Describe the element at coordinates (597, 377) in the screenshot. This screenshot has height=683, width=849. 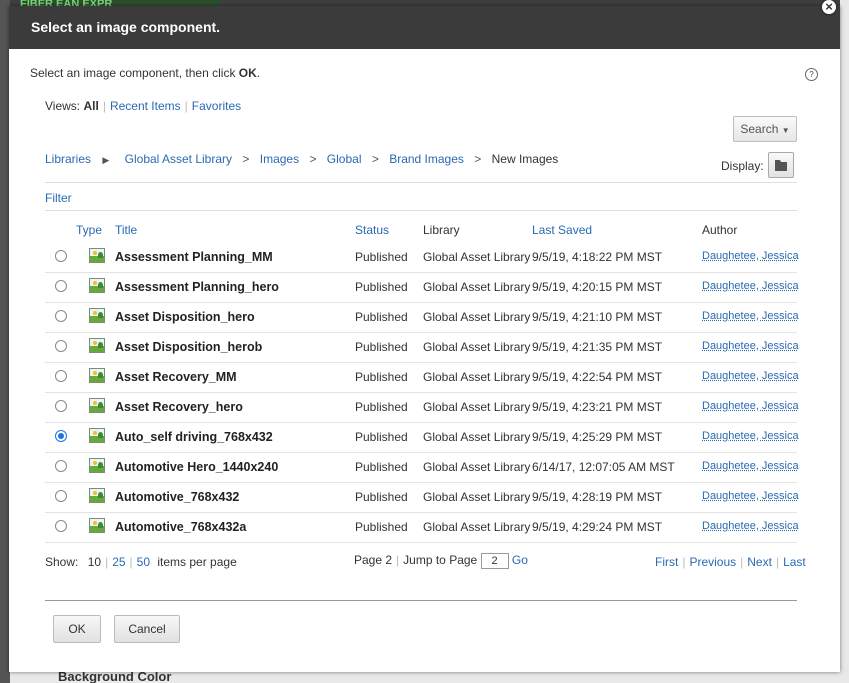
I see `row-last-saved: 9/5/19, 4:22:54 PM MST` at that location.